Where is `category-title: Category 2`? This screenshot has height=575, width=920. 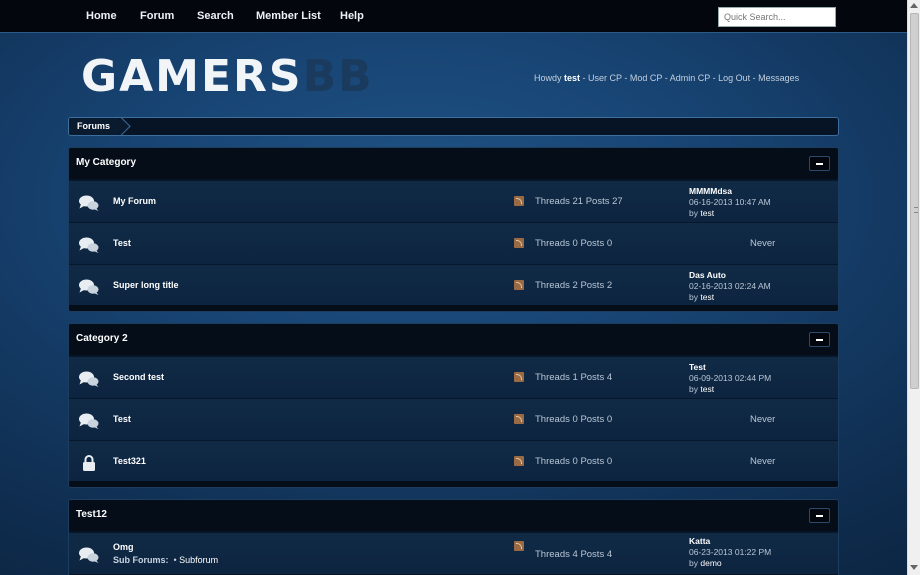 category-title: Category 2 is located at coordinates (102, 338).